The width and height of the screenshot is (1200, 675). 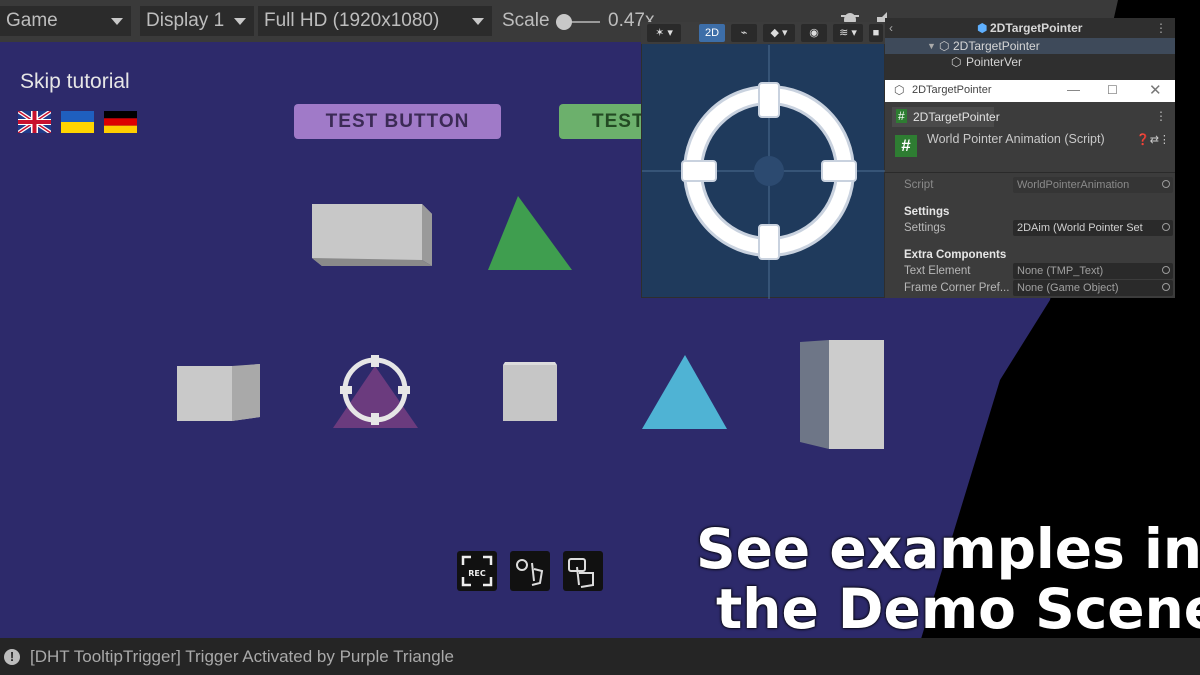 What do you see at coordinates (75, 82) in the screenshot?
I see `skip-tutorial-link: Skip tutorial` at bounding box center [75, 82].